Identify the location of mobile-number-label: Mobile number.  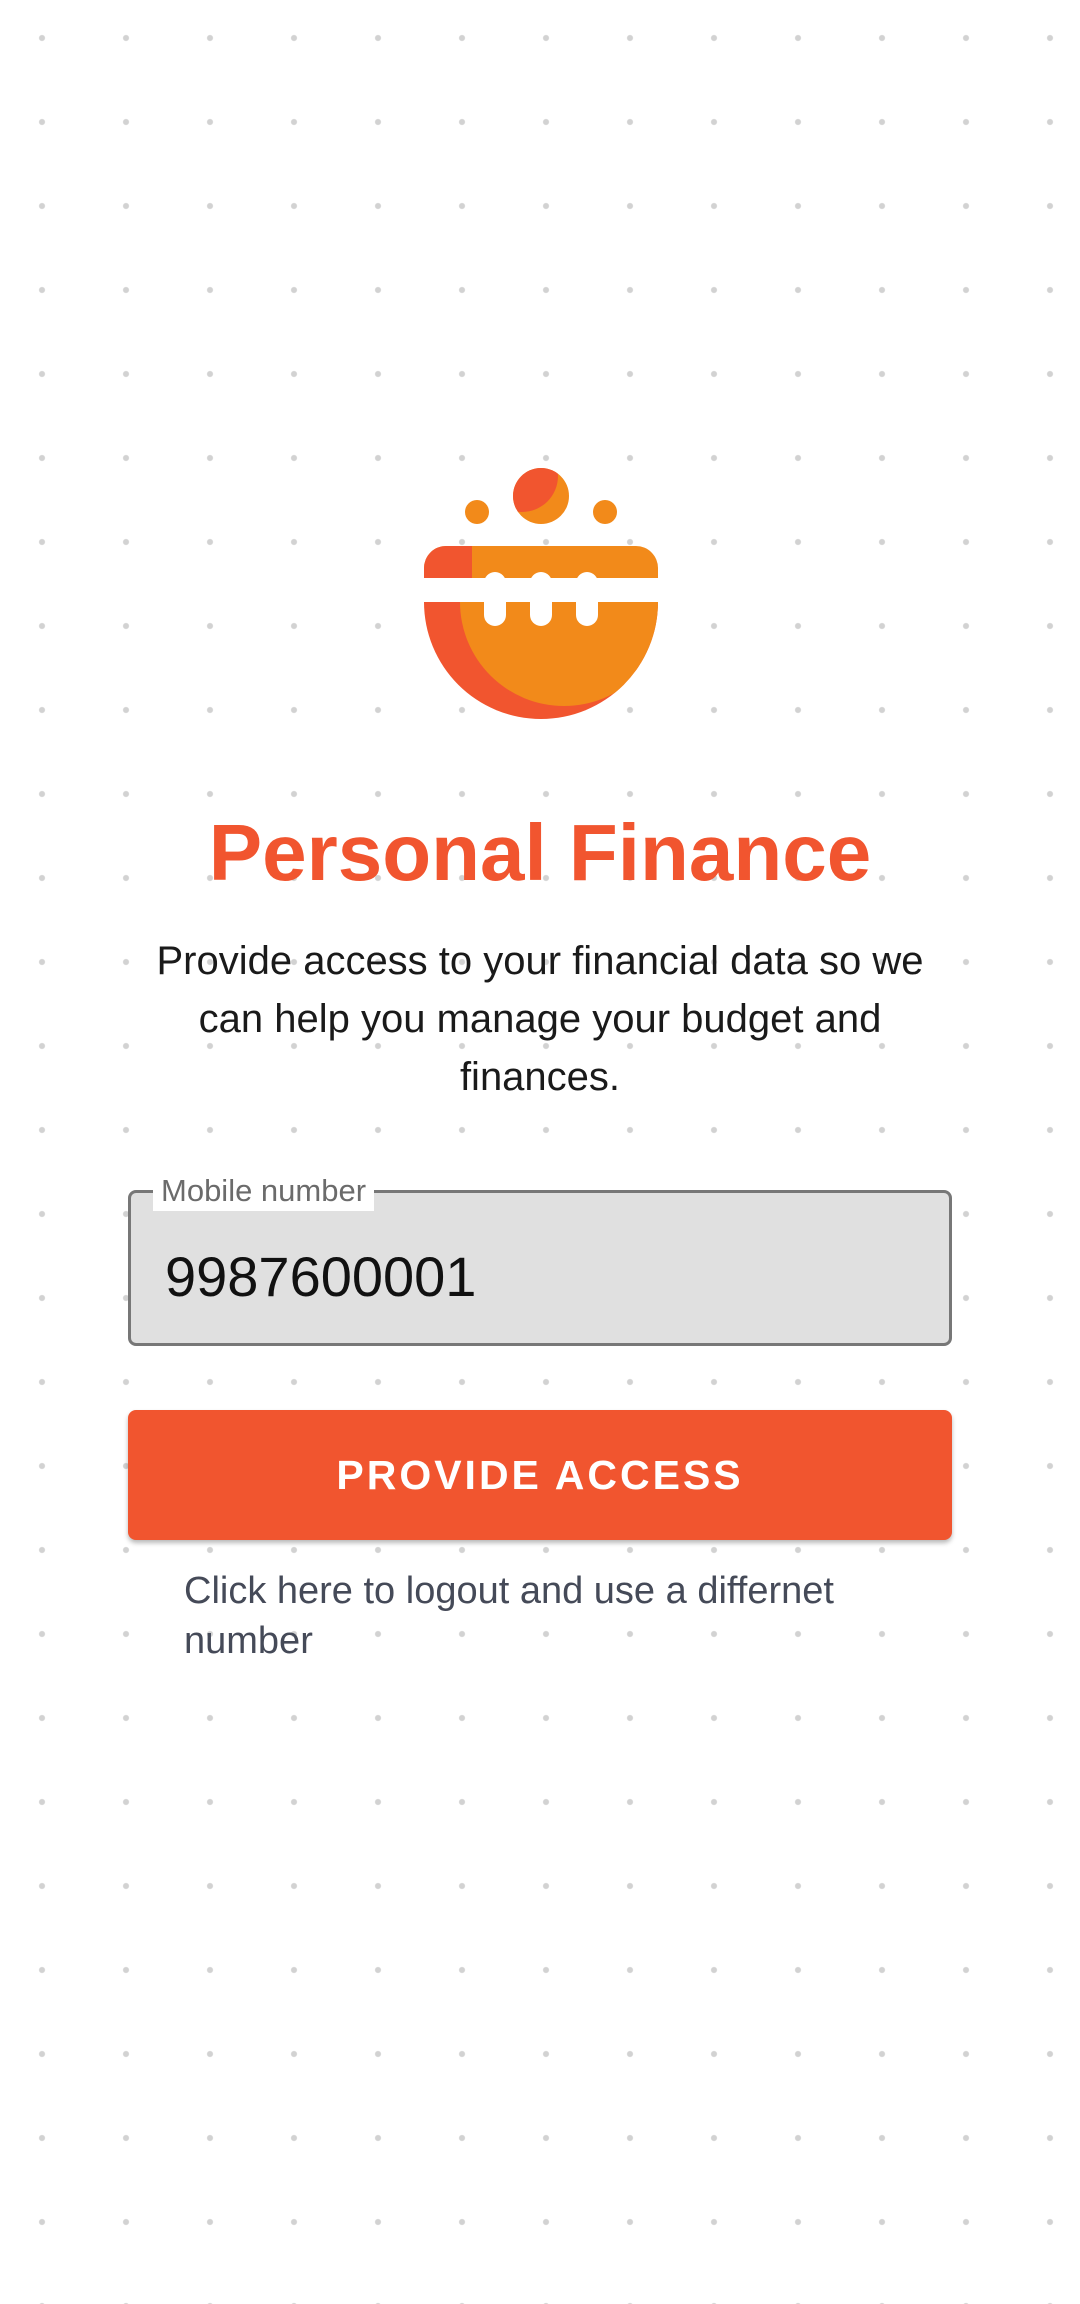
(264, 1191).